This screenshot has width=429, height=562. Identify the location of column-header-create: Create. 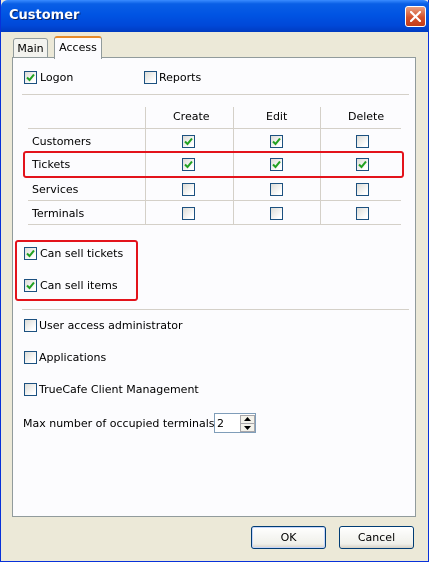
(191, 116).